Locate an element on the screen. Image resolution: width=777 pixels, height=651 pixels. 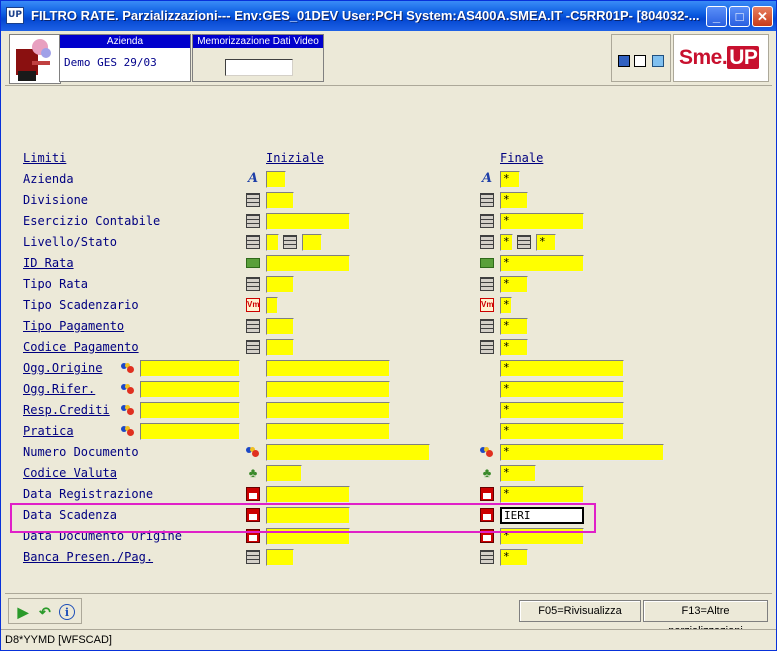
tipo-pagamento-fin-field: * is located at coordinates (514, 326).